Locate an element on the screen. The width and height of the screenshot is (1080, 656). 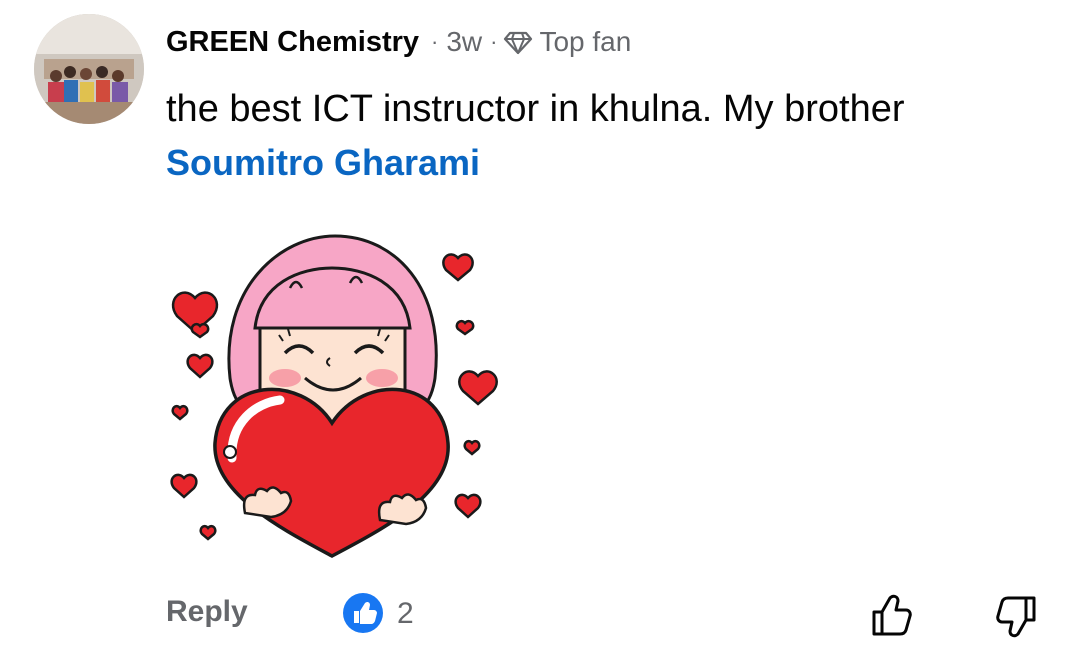
avatar-photo is located at coordinates (89, 69).